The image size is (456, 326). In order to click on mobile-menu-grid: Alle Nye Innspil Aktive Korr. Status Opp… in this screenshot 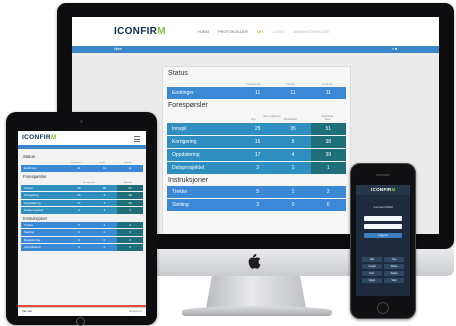, I will do `click(383, 270)`.